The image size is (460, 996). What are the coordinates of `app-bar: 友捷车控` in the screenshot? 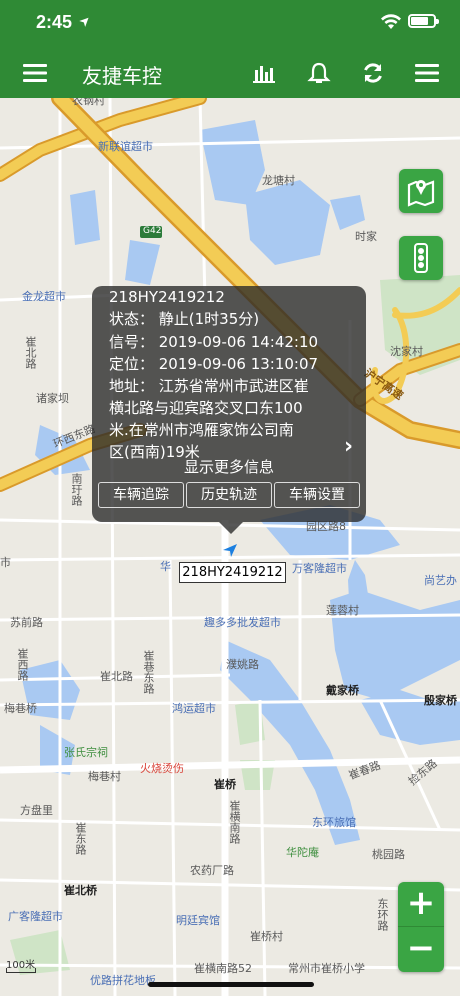 It's located at (230, 73).